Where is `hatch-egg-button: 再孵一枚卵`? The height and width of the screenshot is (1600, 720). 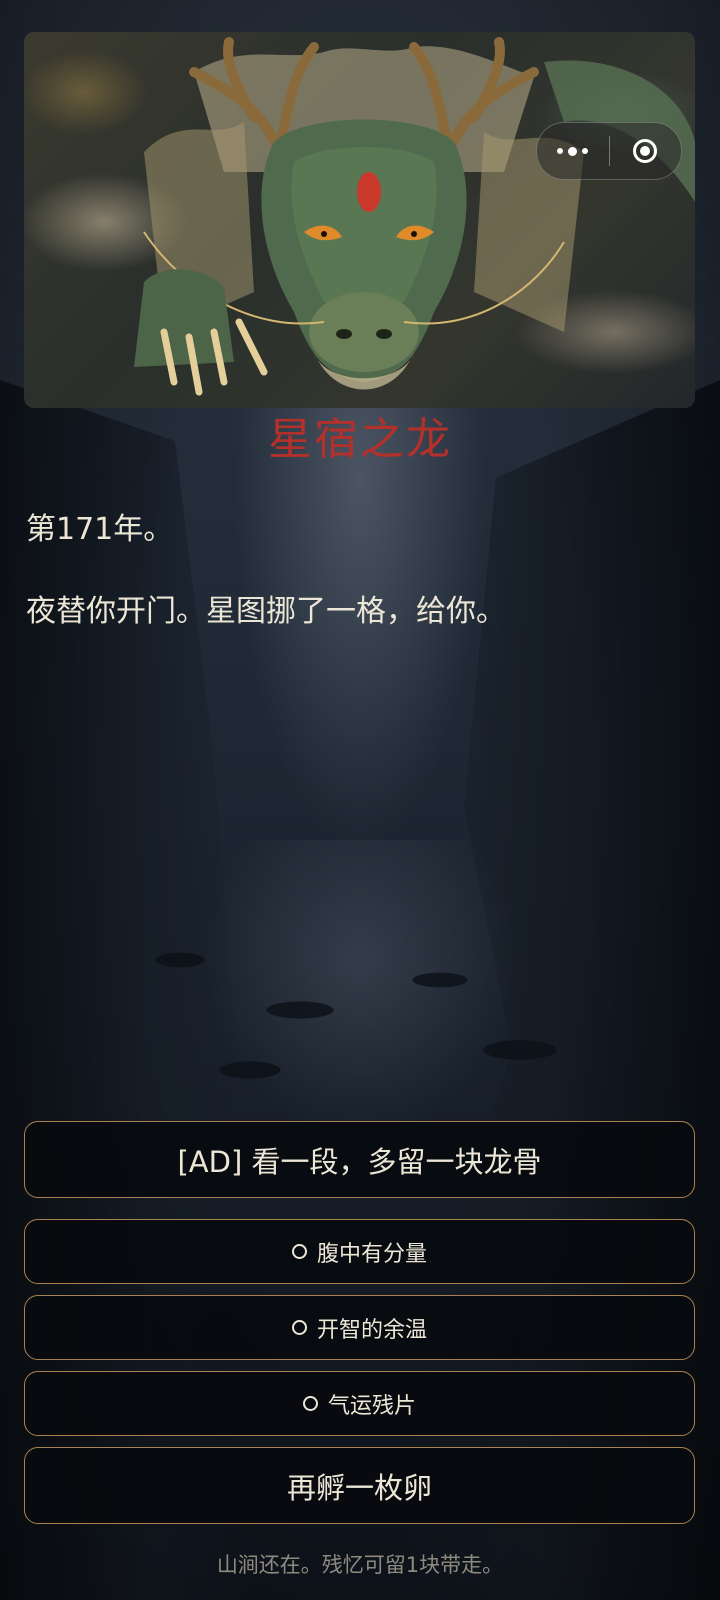 hatch-egg-button: 再孵一枚卵 is located at coordinates (359, 1485).